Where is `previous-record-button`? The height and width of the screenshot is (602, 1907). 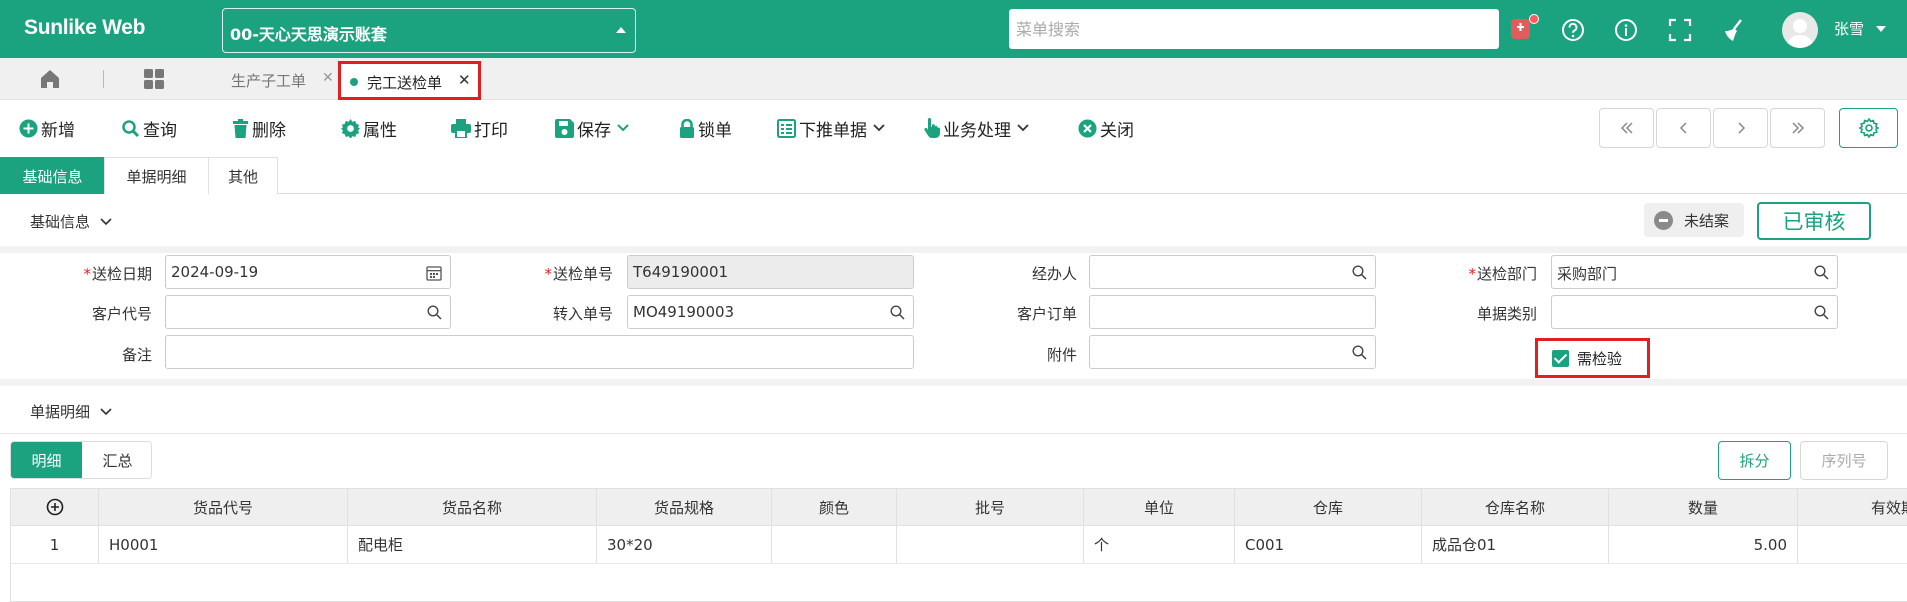
previous-record-button is located at coordinates (1683, 128).